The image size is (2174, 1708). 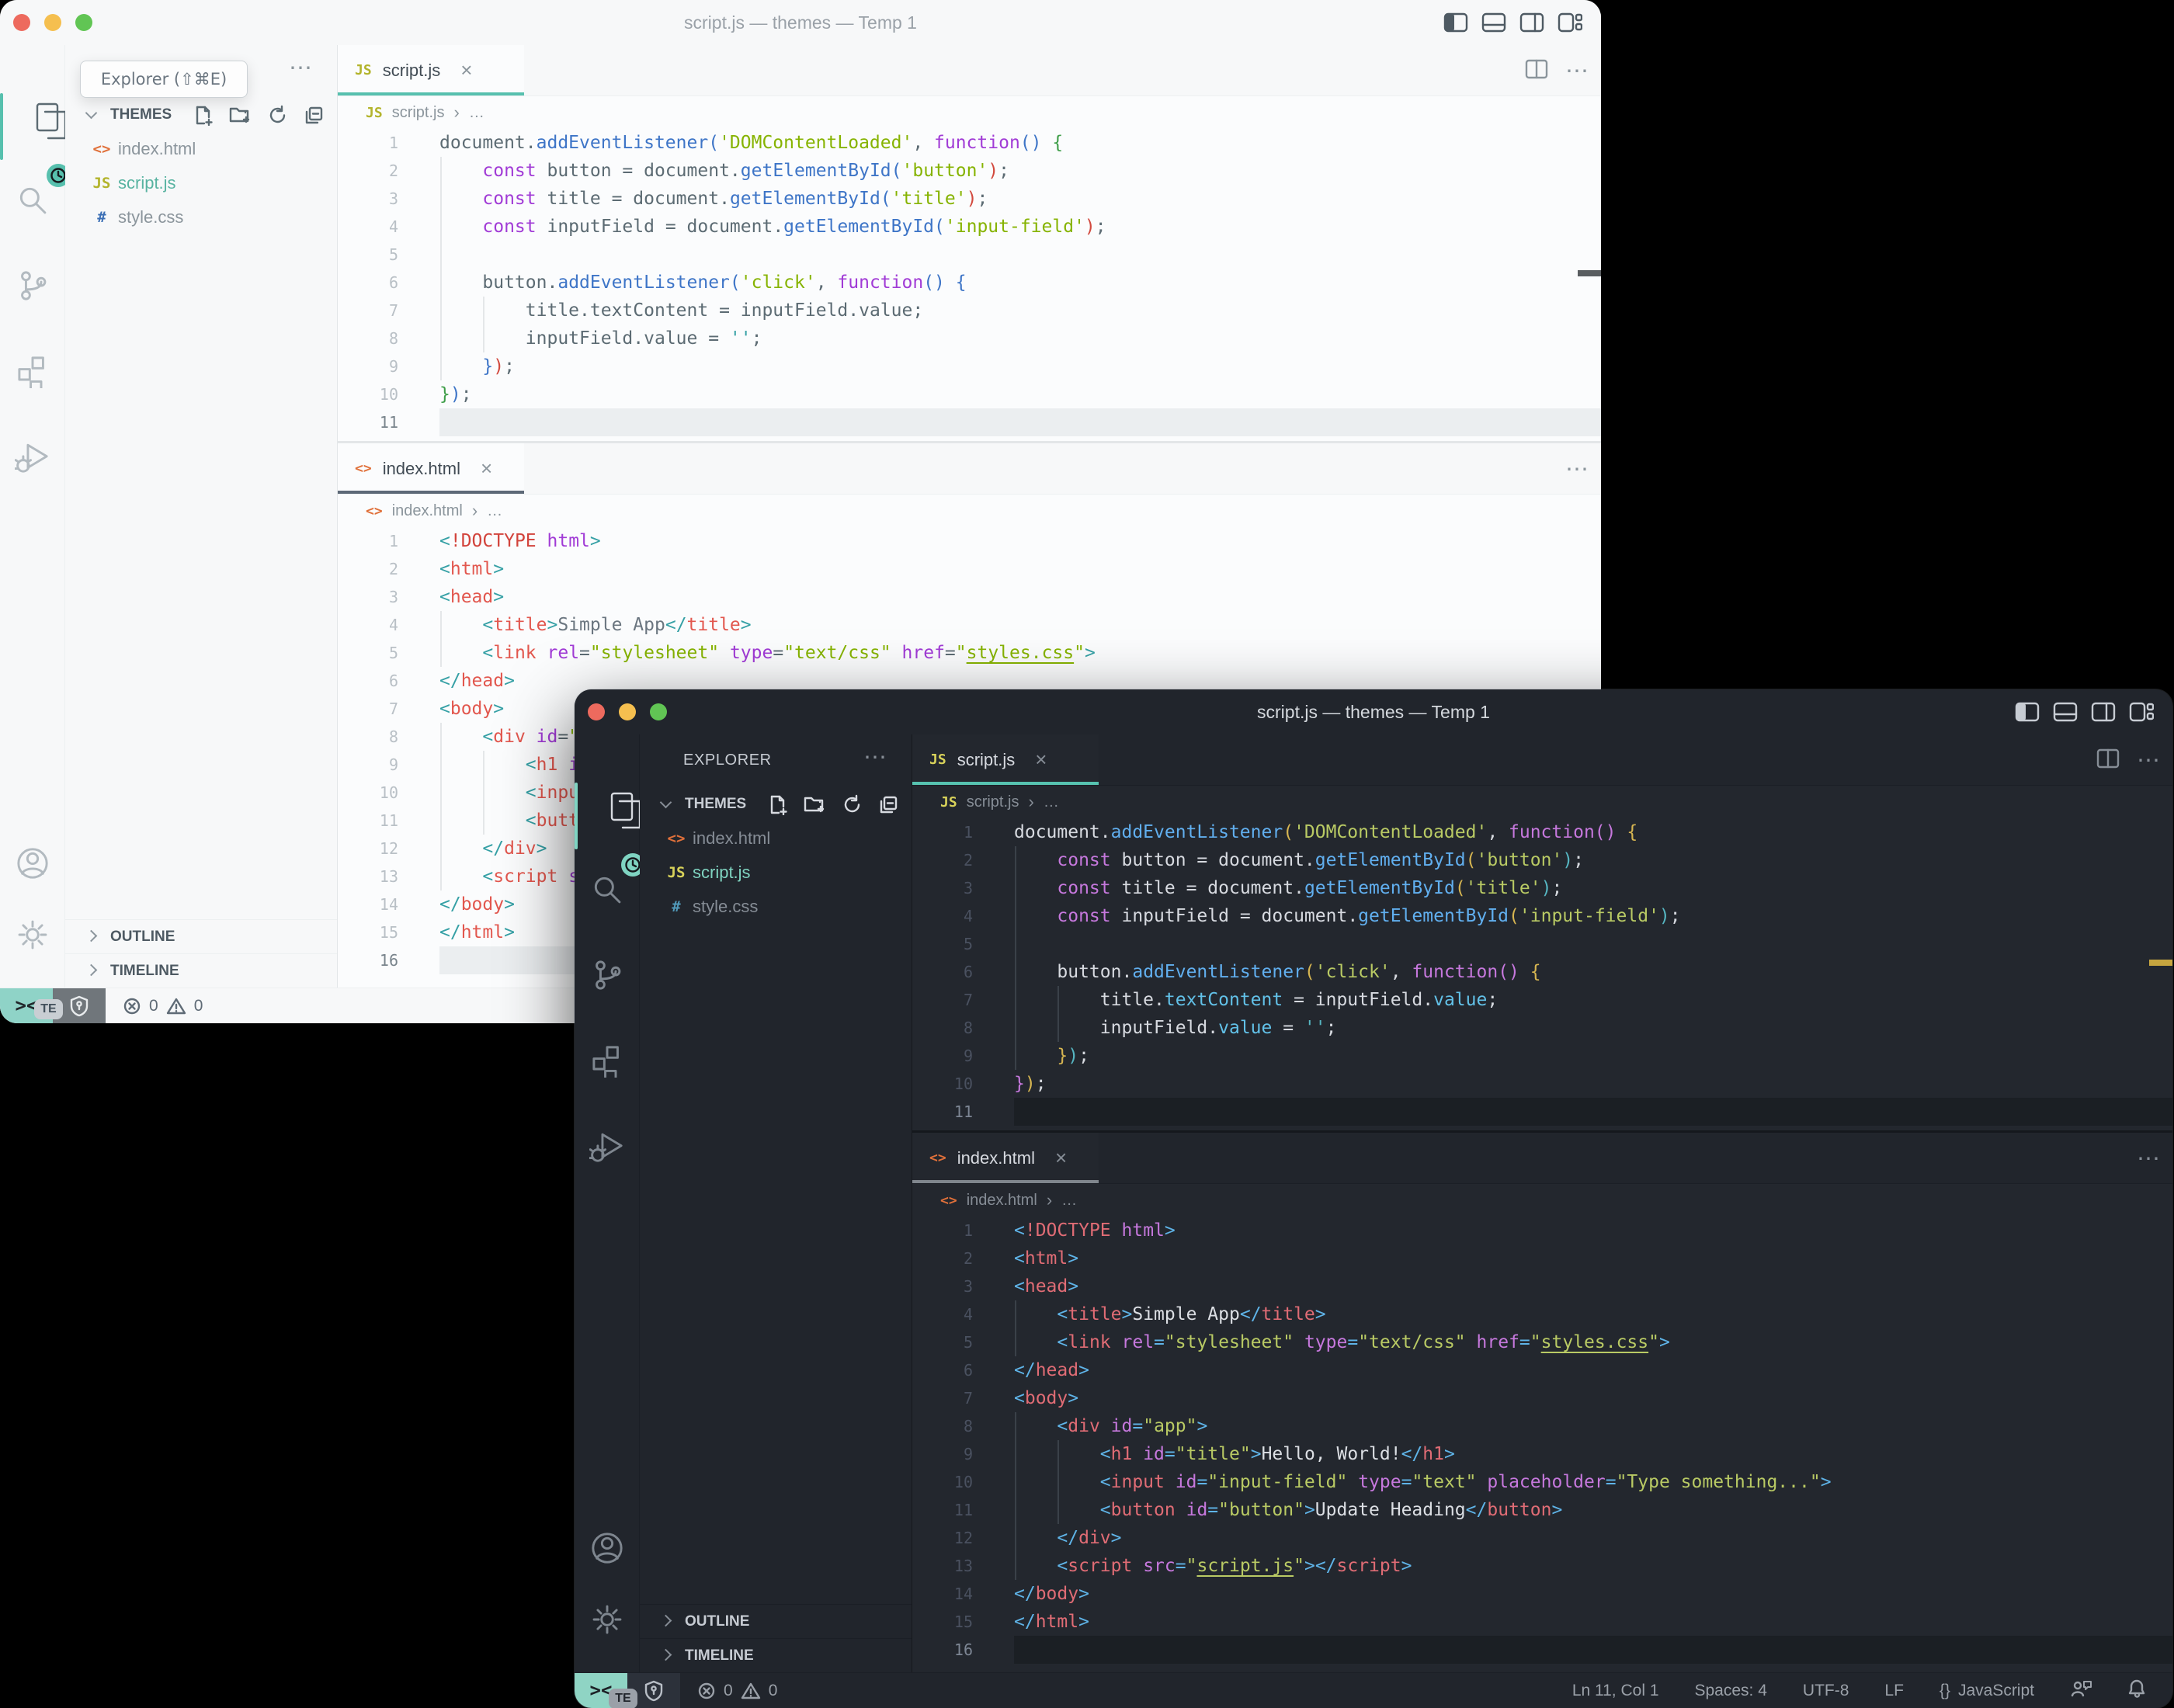 What do you see at coordinates (1616, 1691) in the screenshot?
I see `cursor-position-status: Ln 11, Col 1` at bounding box center [1616, 1691].